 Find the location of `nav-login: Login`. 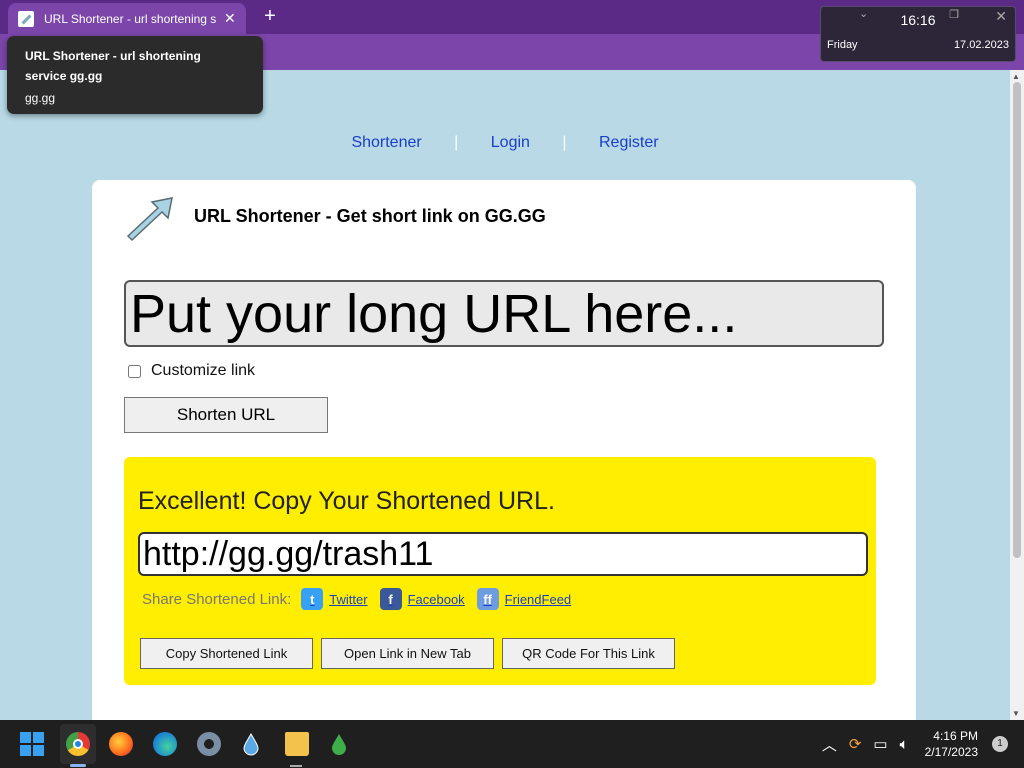

nav-login: Login is located at coordinates (510, 142).